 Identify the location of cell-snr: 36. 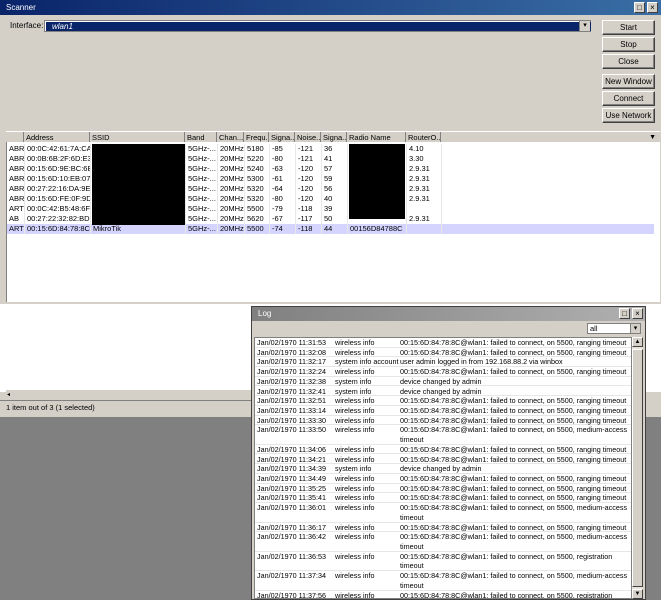
(335, 149).